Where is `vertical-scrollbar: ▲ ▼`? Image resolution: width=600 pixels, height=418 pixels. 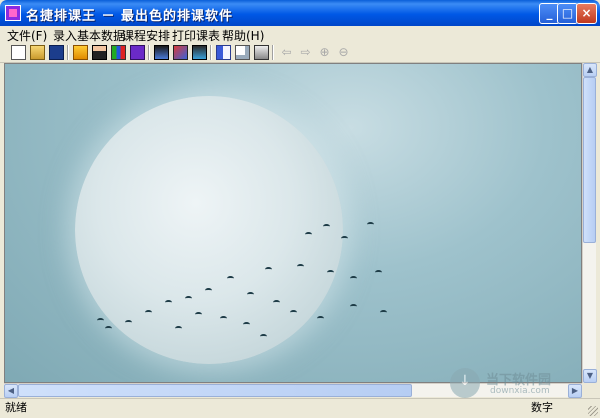
vertical-scrollbar: ▲ ▼ is located at coordinates (589, 223).